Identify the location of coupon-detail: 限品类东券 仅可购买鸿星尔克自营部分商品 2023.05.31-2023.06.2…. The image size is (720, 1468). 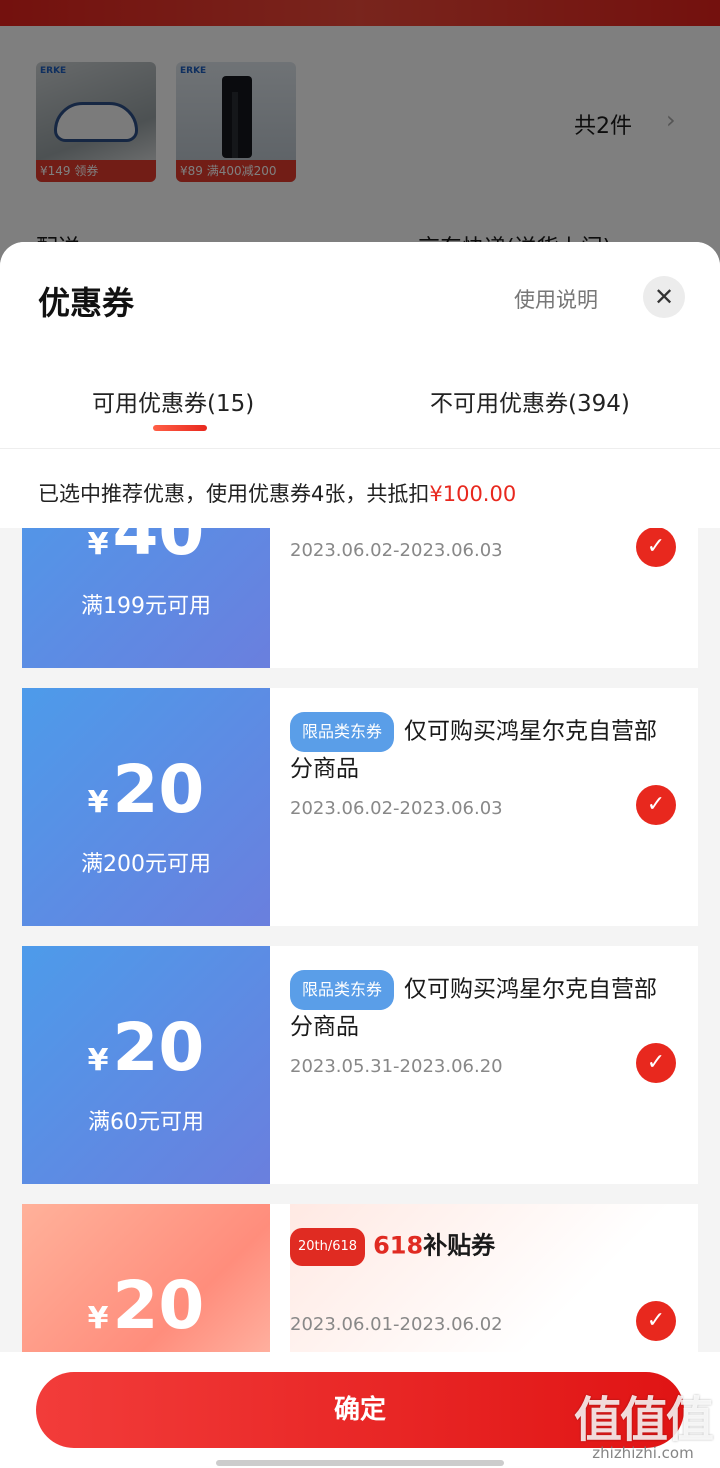
(490, 1065).